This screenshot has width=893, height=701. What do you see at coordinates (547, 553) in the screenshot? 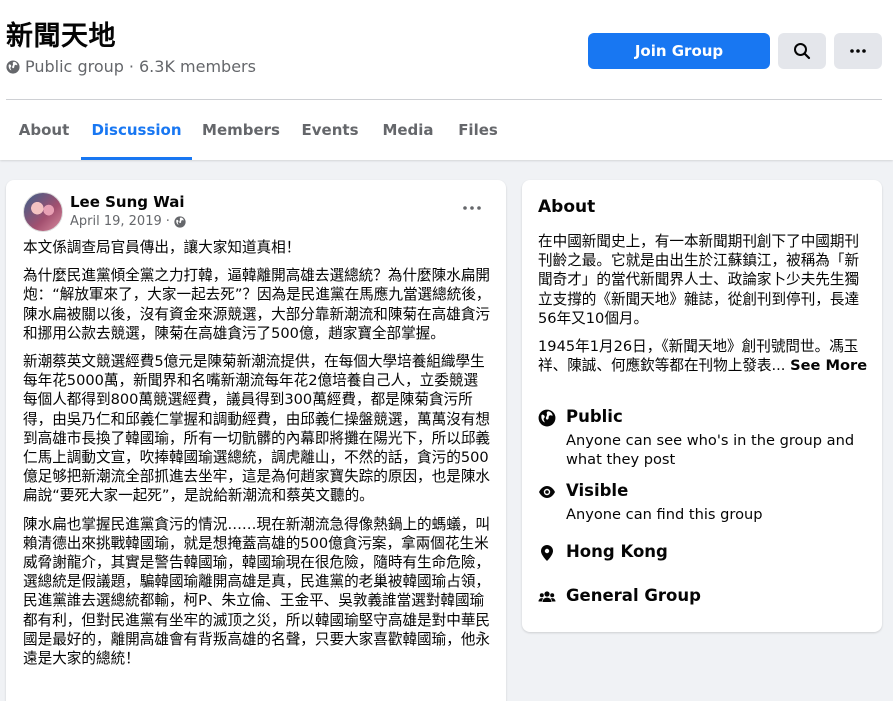
I see `location-pin-icon` at bounding box center [547, 553].